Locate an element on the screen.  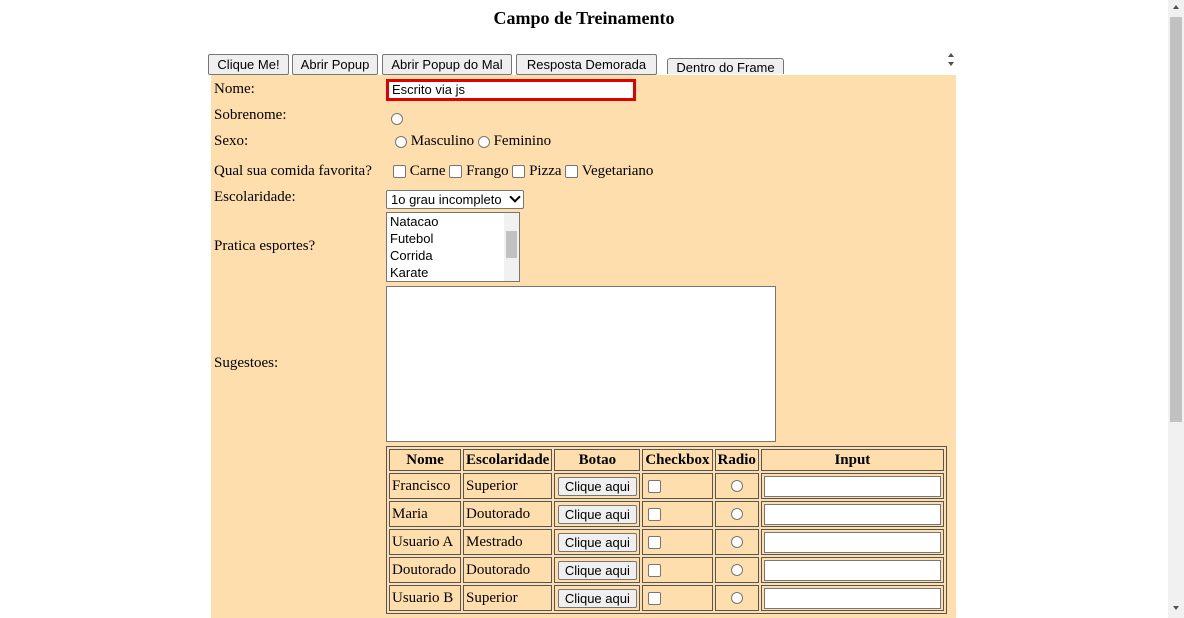
nome-label: Nome: is located at coordinates (234, 89).